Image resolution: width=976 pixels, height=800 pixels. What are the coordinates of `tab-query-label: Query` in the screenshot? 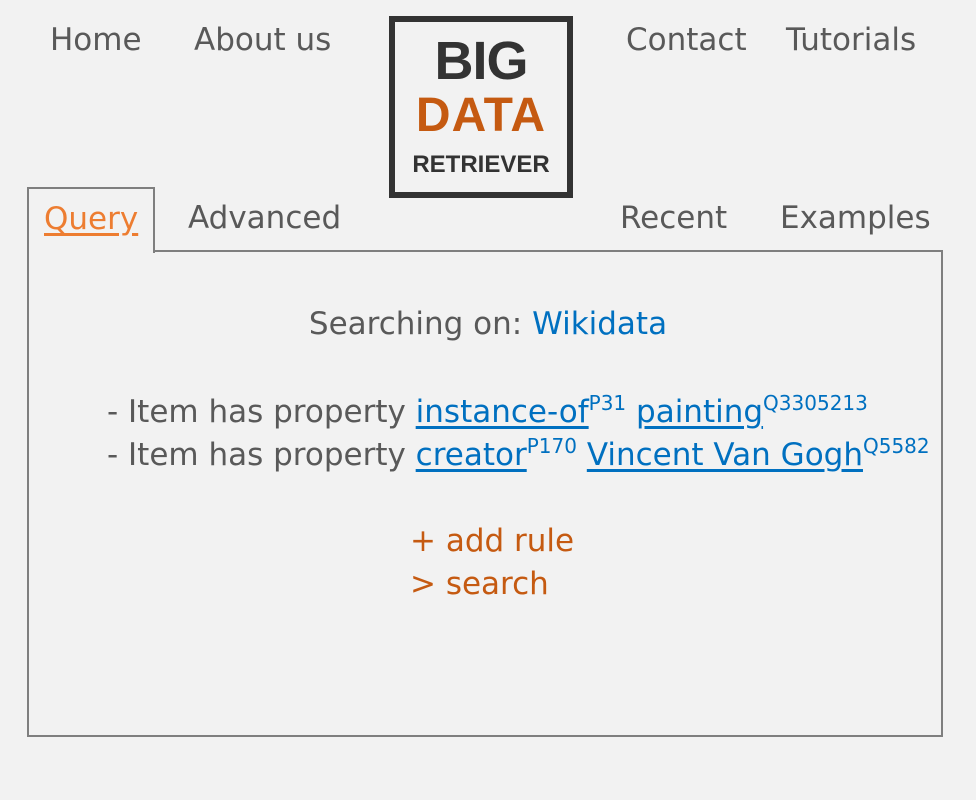 It's located at (91, 219).